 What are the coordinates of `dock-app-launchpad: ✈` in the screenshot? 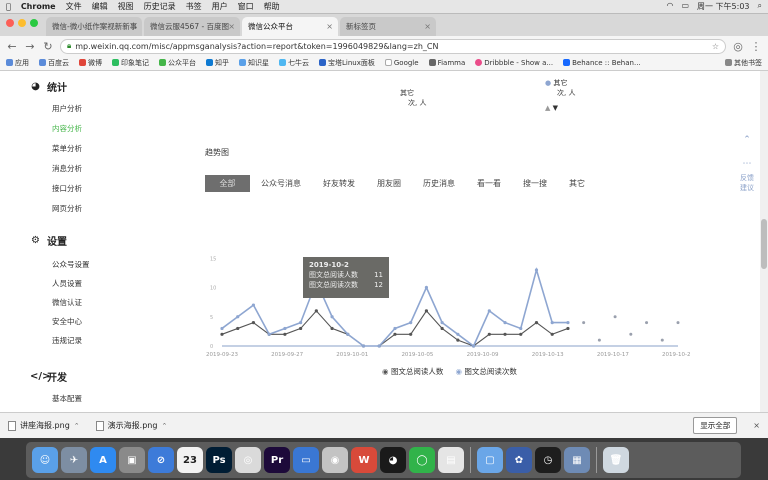 It's located at (74, 460).